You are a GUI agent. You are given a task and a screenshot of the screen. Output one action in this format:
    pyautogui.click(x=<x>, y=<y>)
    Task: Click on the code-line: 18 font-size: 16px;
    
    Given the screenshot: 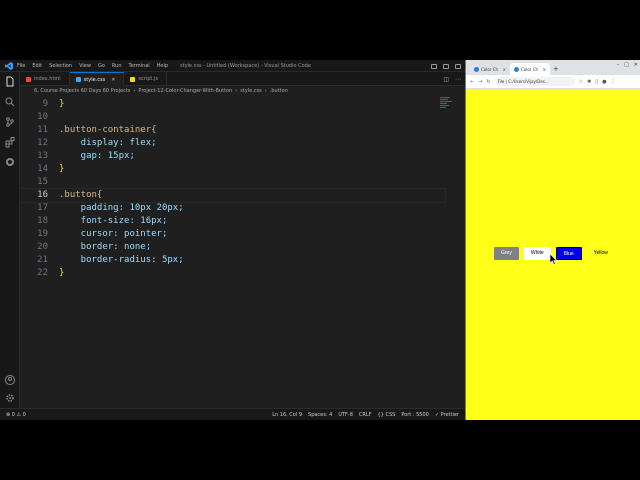 What is the action you would take?
    pyautogui.click(x=232, y=221)
    